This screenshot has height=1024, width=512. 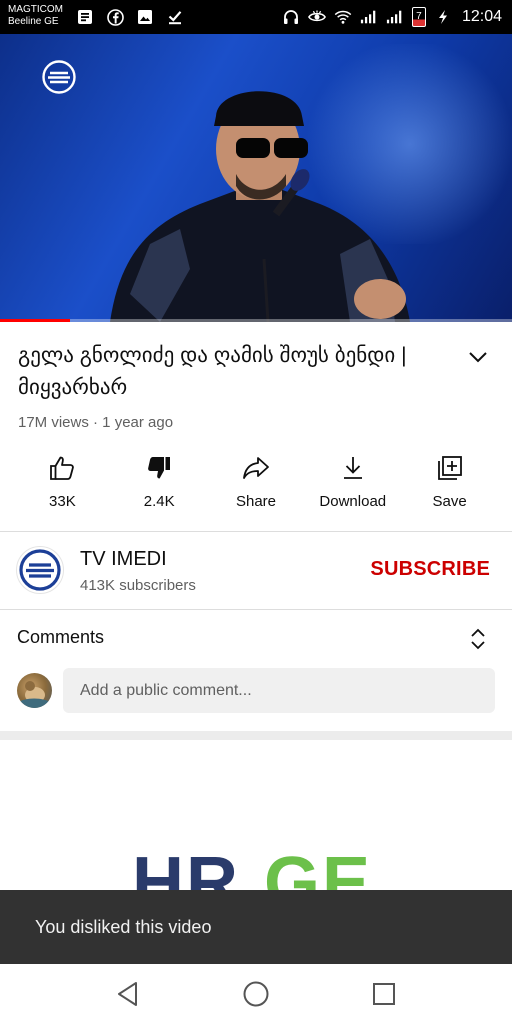 I want to click on share-label: Share, so click(x=255, y=501).